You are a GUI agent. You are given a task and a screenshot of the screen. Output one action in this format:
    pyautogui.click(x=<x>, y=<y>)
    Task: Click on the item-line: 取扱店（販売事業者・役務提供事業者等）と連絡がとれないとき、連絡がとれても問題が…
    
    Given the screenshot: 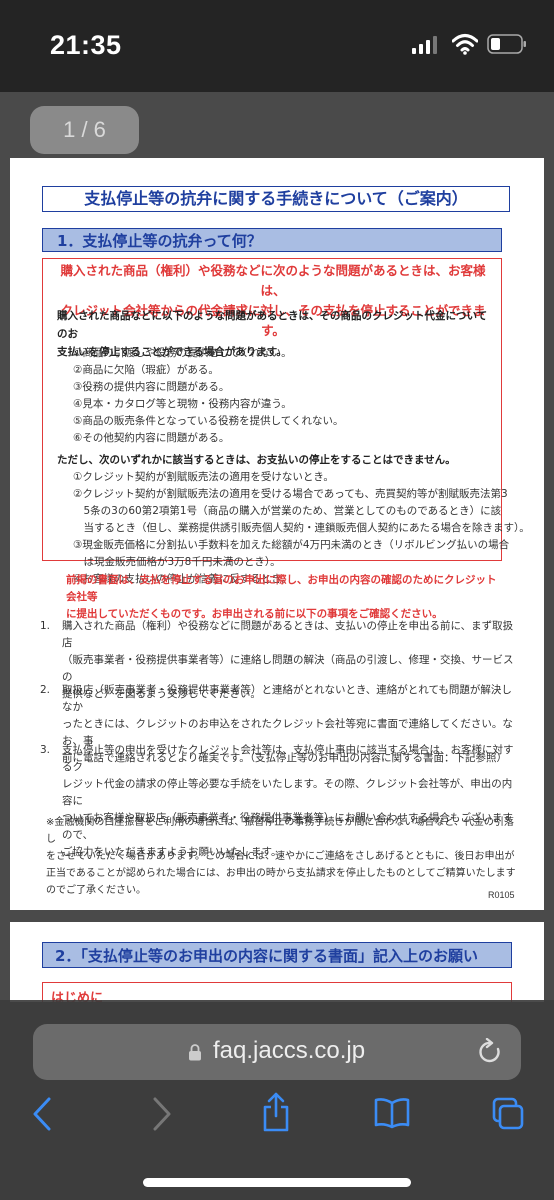 What is the action you would take?
    pyautogui.click(x=287, y=698)
    